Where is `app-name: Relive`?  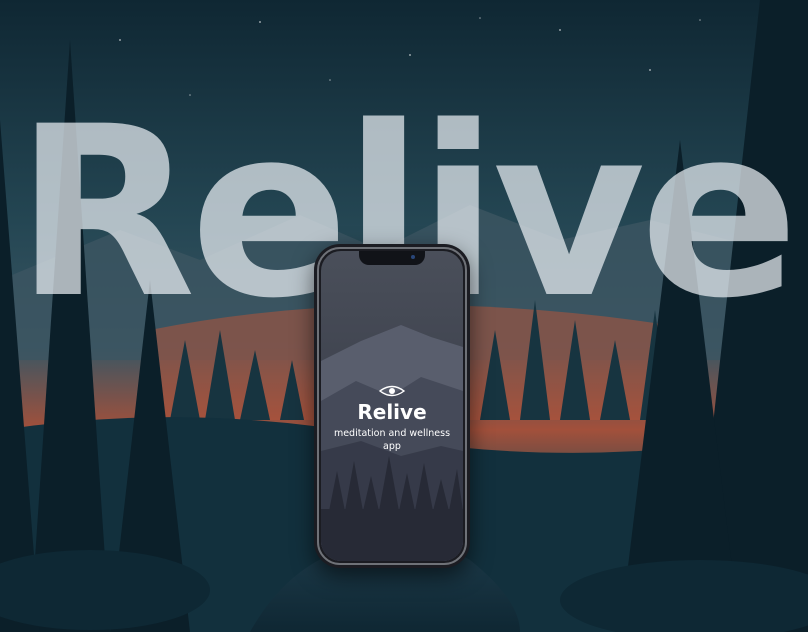 app-name: Relive is located at coordinates (392, 412).